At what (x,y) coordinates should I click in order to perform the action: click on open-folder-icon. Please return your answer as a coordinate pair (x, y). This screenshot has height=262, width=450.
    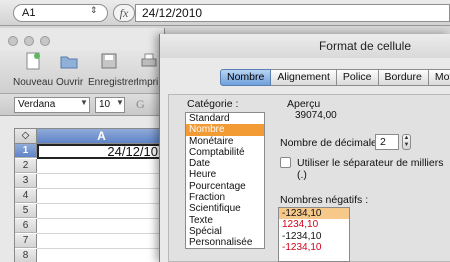
    Looking at the image, I should click on (69, 61).